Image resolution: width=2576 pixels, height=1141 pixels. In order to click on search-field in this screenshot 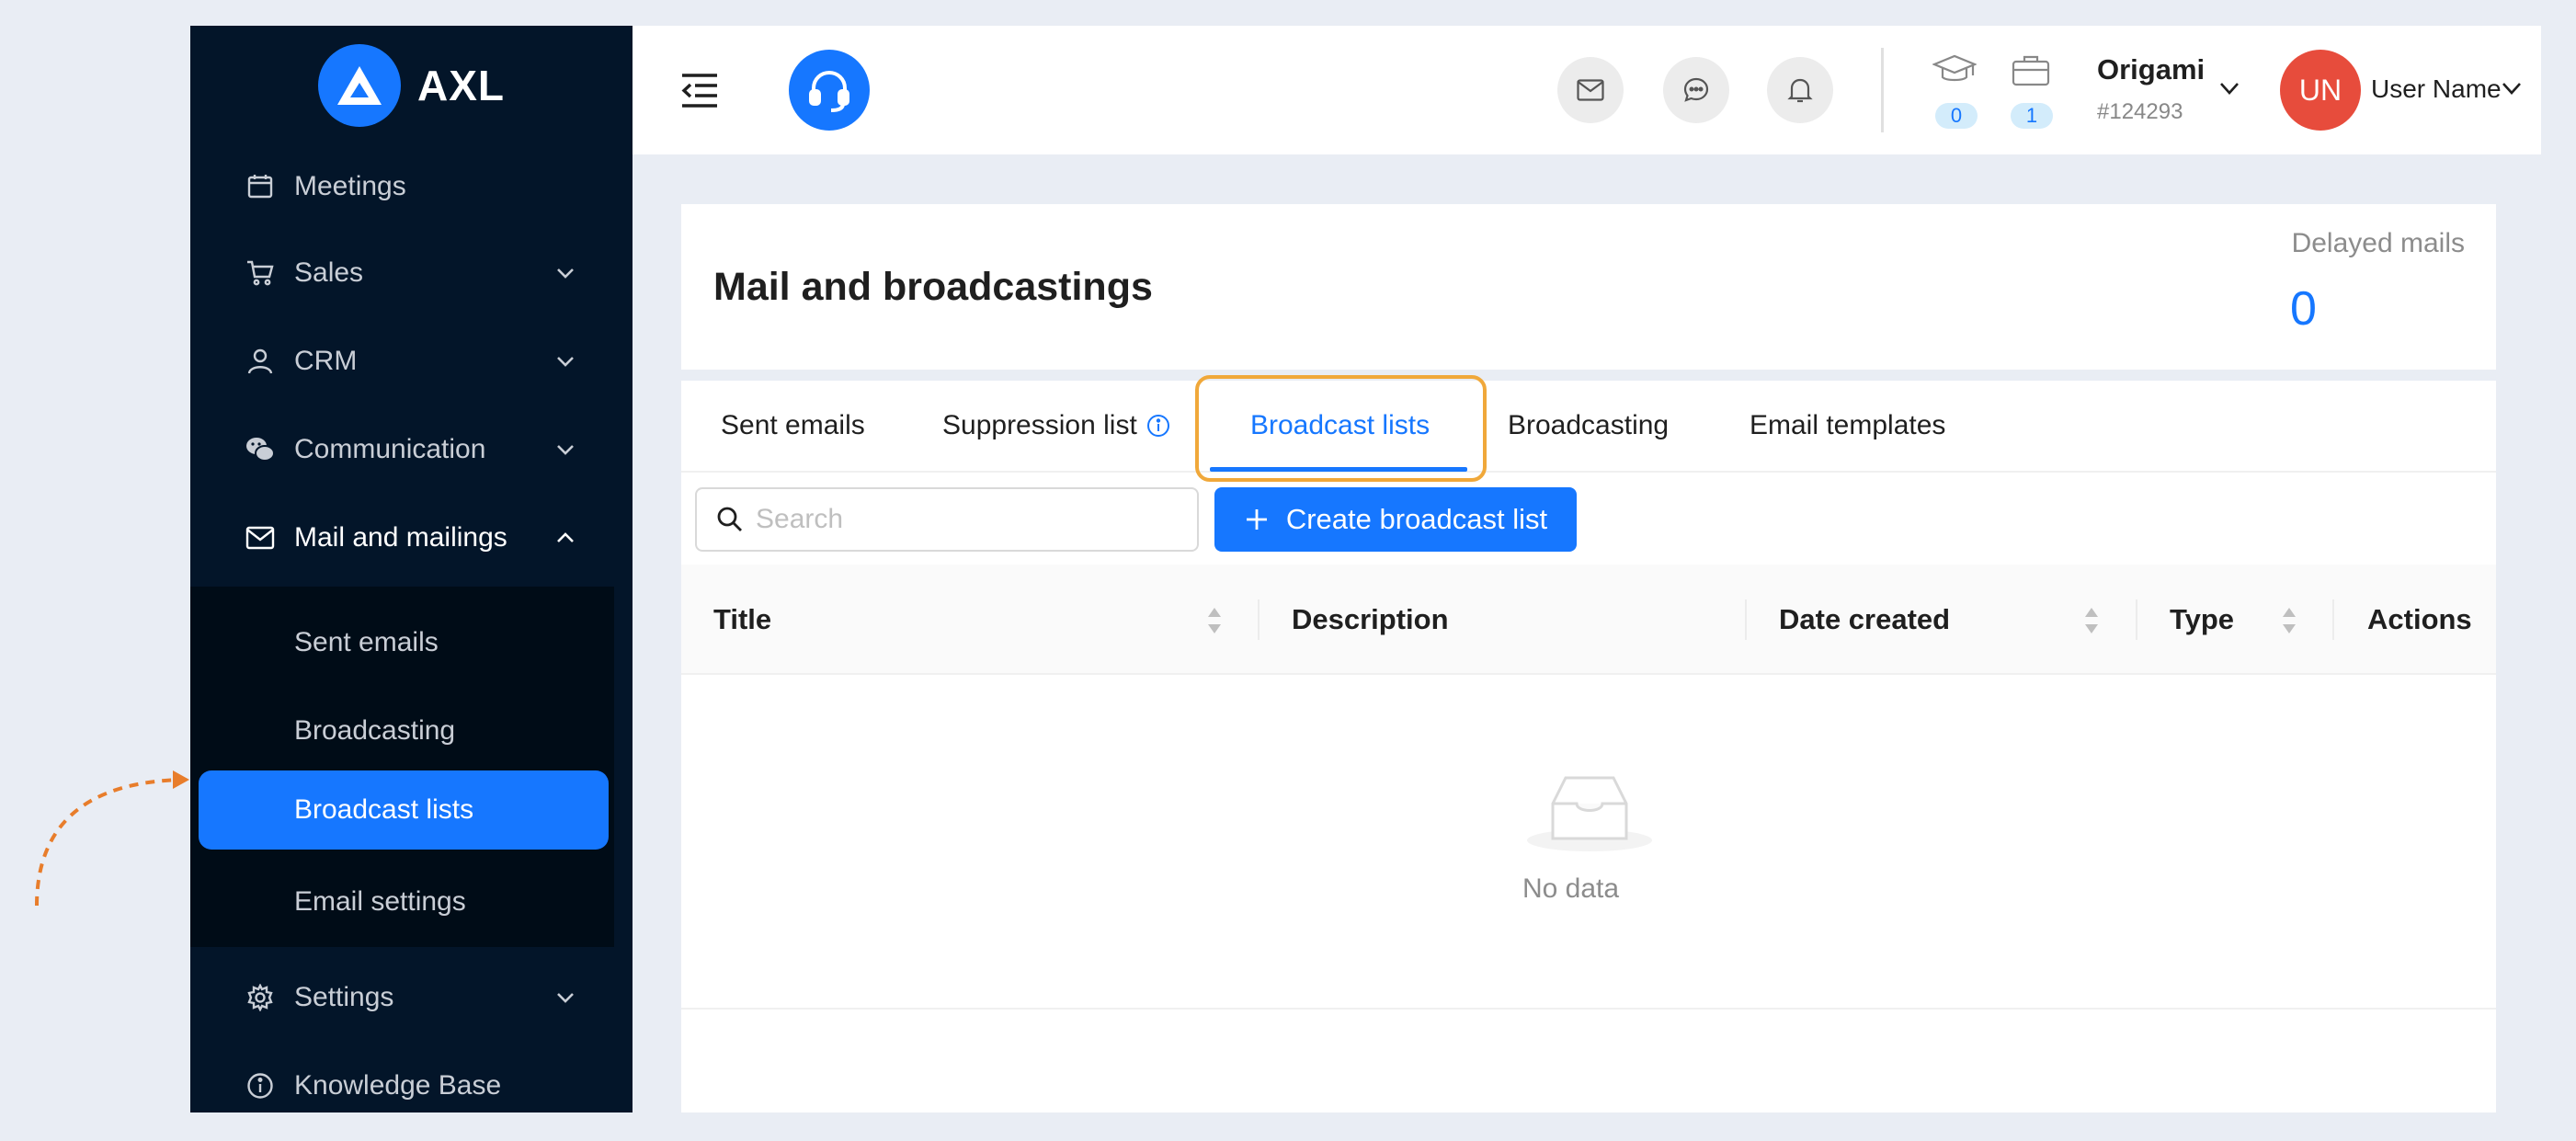, I will do `click(947, 519)`.